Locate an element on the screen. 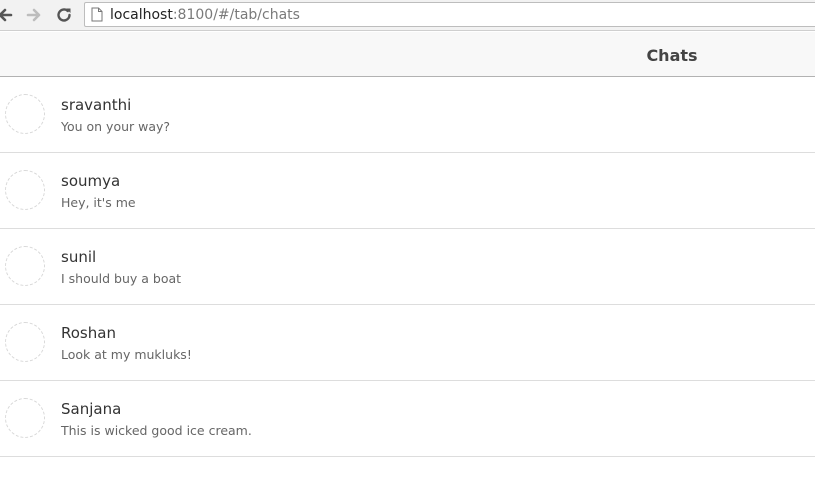 This screenshot has width=815, height=490. chat-name: sravanthi is located at coordinates (96, 105).